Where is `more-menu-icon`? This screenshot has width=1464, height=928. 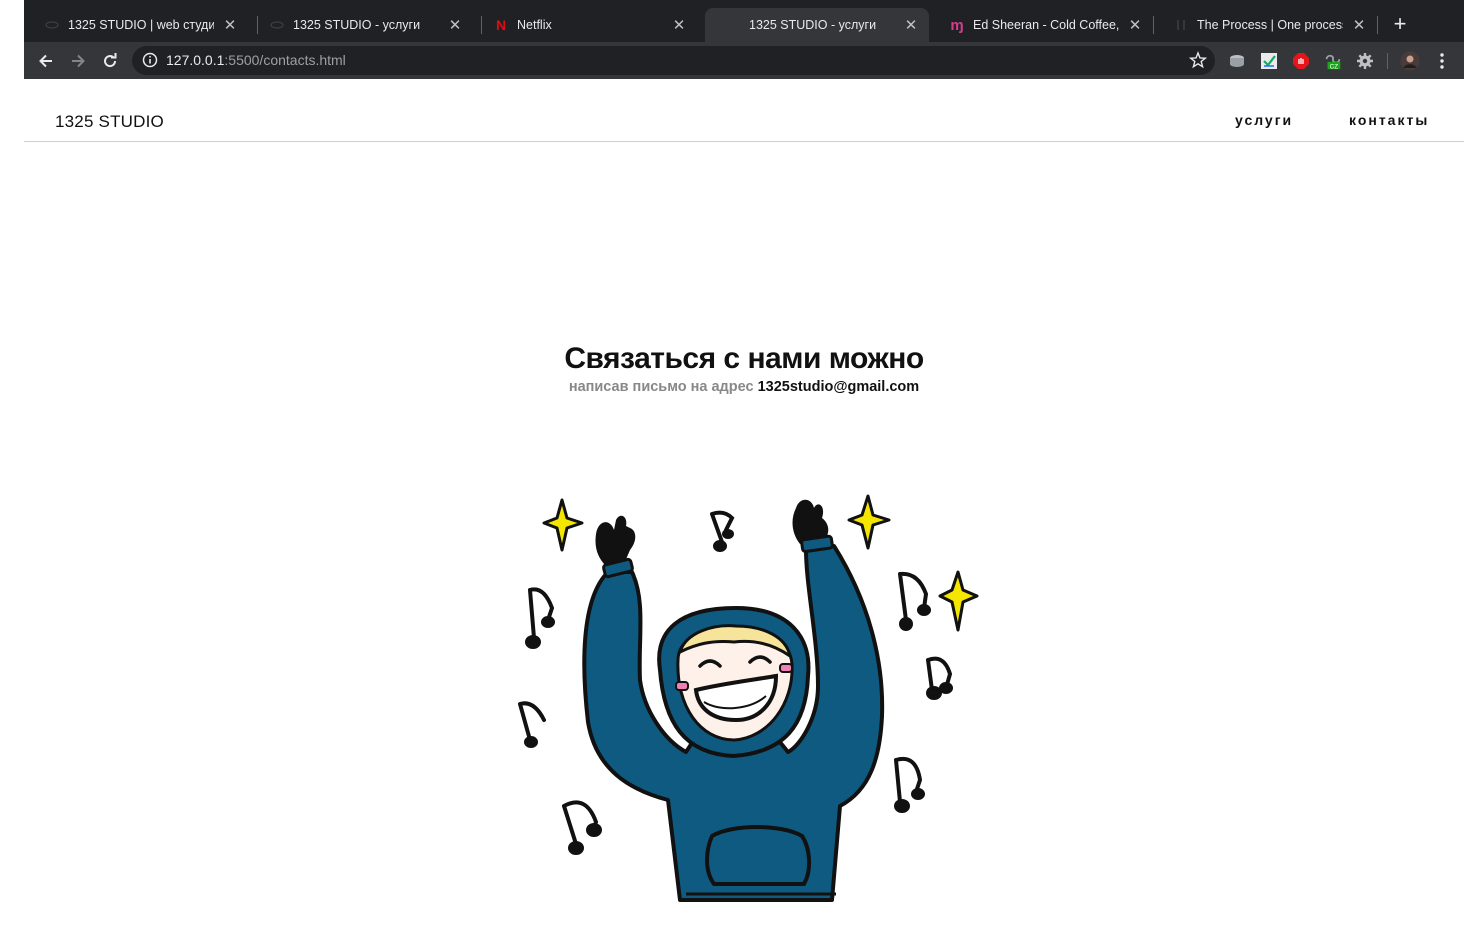 more-menu-icon is located at coordinates (1442, 61).